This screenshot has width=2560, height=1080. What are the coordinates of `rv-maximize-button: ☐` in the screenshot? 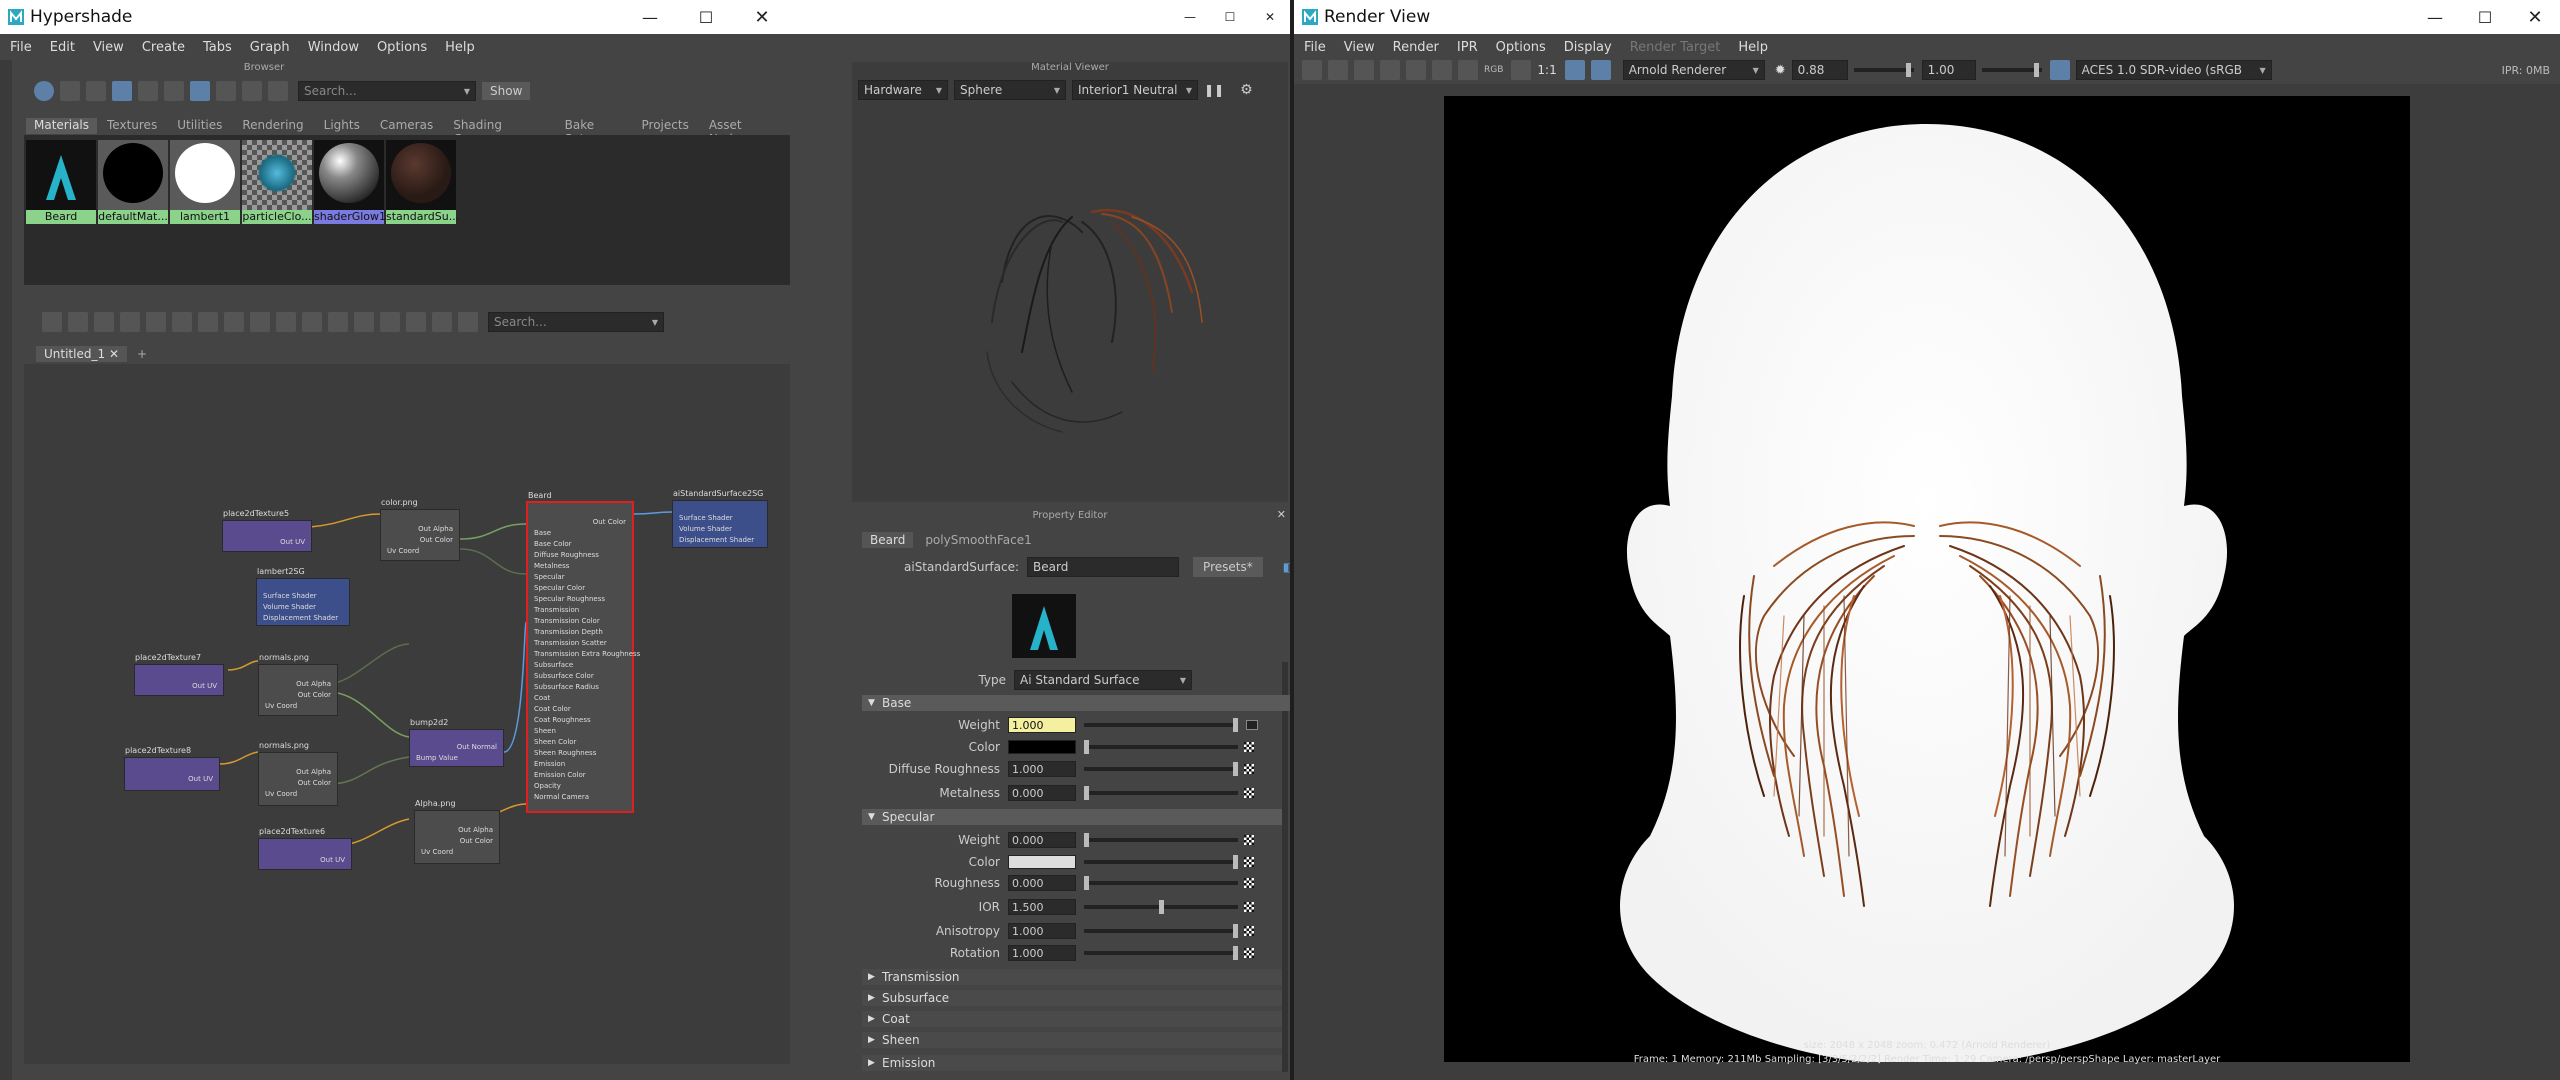 It's located at (2485, 17).